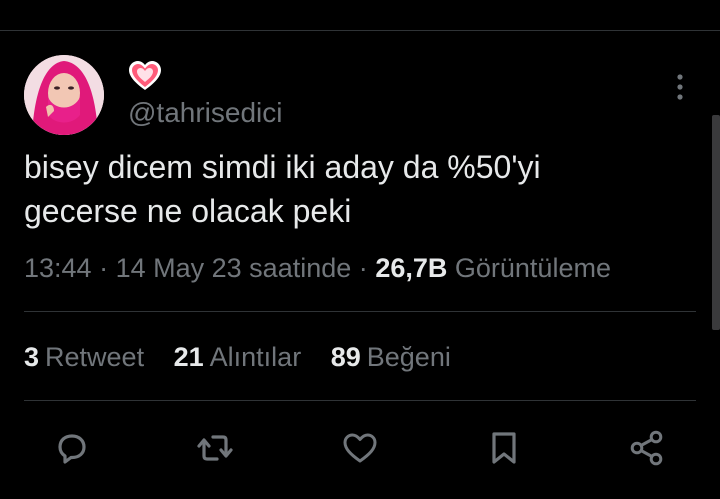  I want to click on like-label: Beğeni, so click(408, 357).